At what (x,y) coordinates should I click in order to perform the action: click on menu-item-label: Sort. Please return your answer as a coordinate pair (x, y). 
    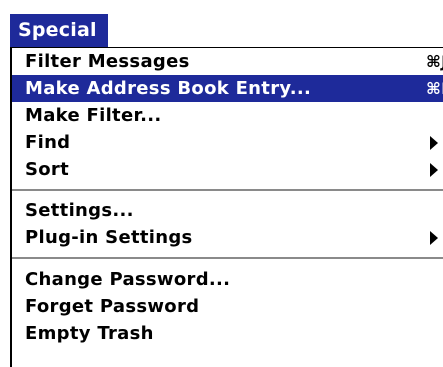
    Looking at the image, I should click on (47, 169).